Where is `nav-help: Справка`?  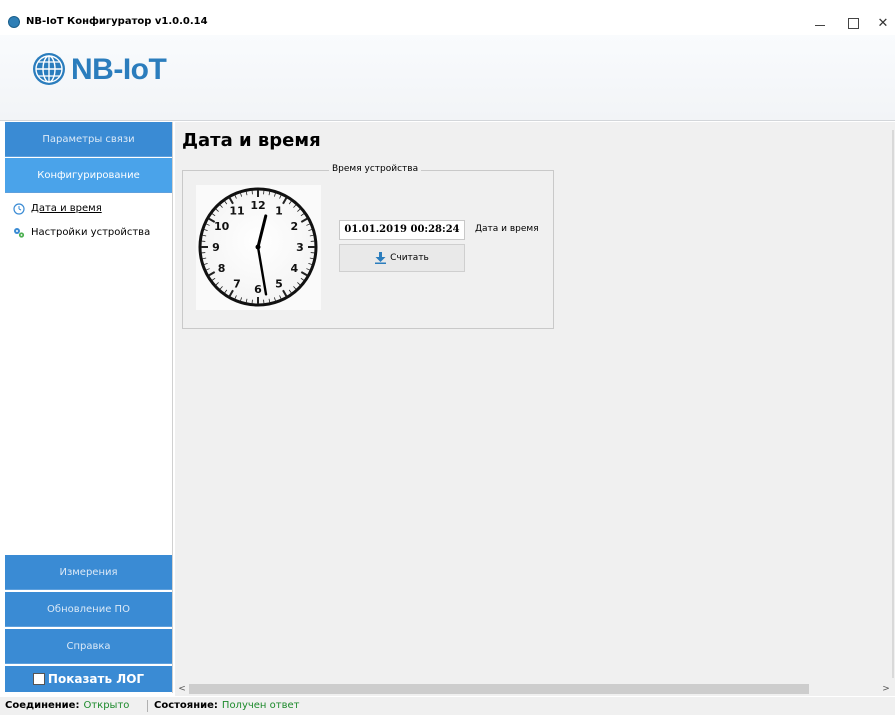
nav-help: Справка is located at coordinates (88, 646).